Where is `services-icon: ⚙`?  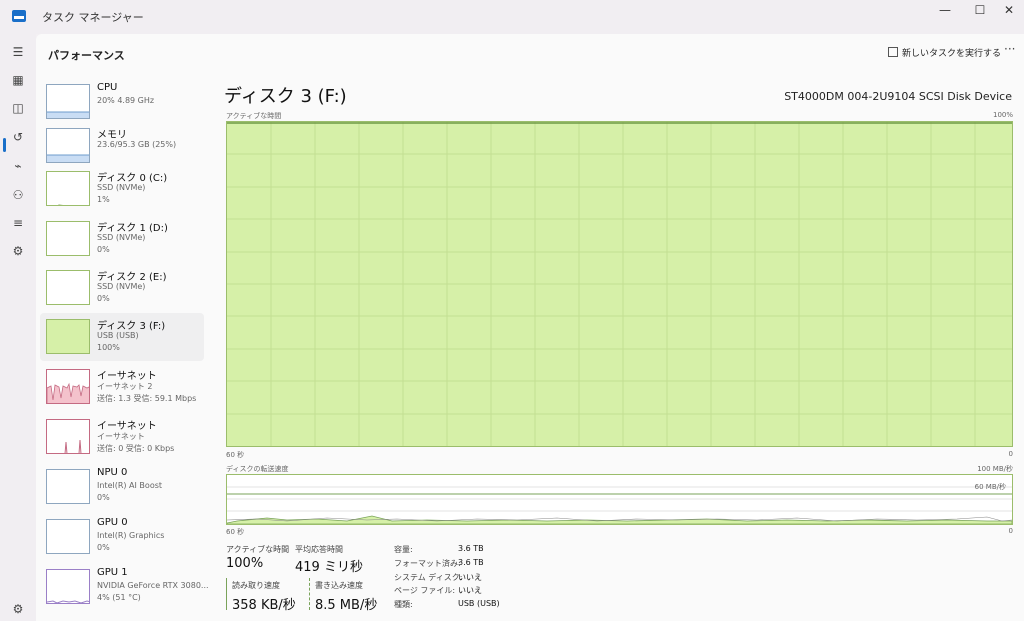 services-icon: ⚙ is located at coordinates (18, 251).